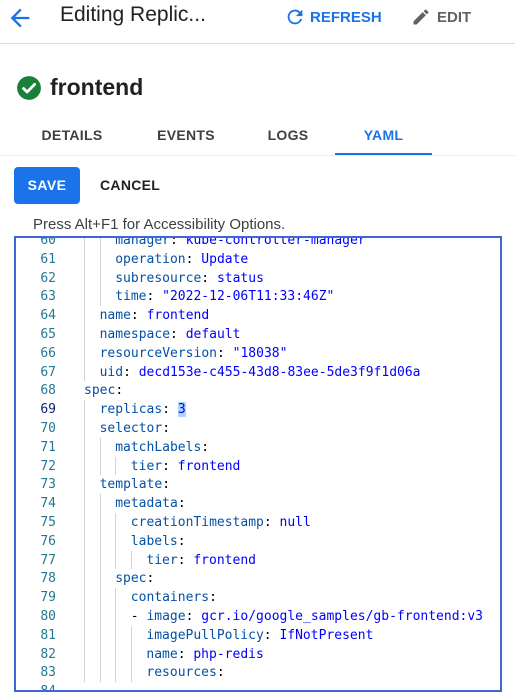 Image resolution: width=515 pixels, height=700 pixels. I want to click on editor-line: 79 containers:, so click(258, 597).